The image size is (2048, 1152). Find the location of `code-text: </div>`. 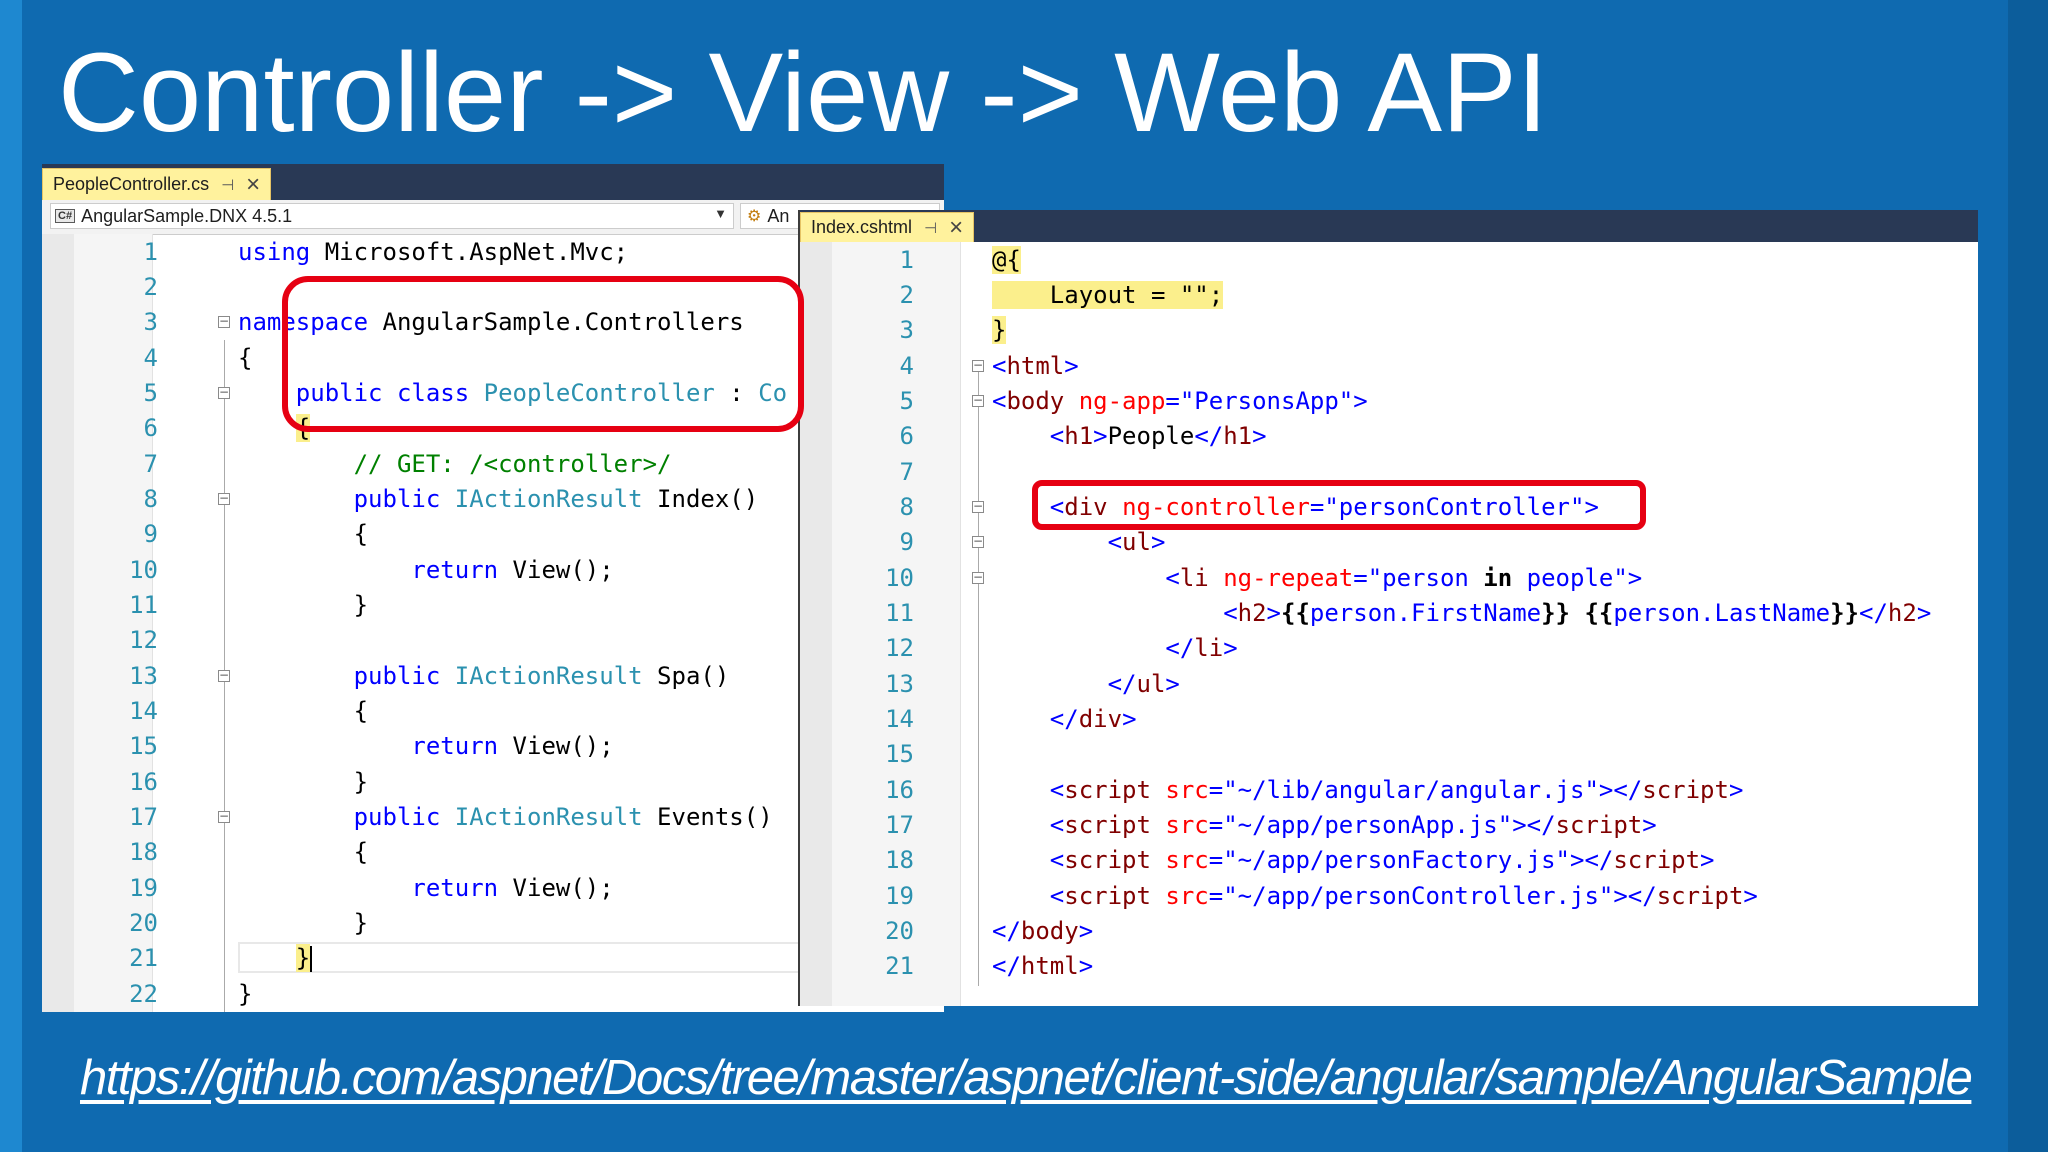

code-text: </div> is located at coordinates (1093, 719).